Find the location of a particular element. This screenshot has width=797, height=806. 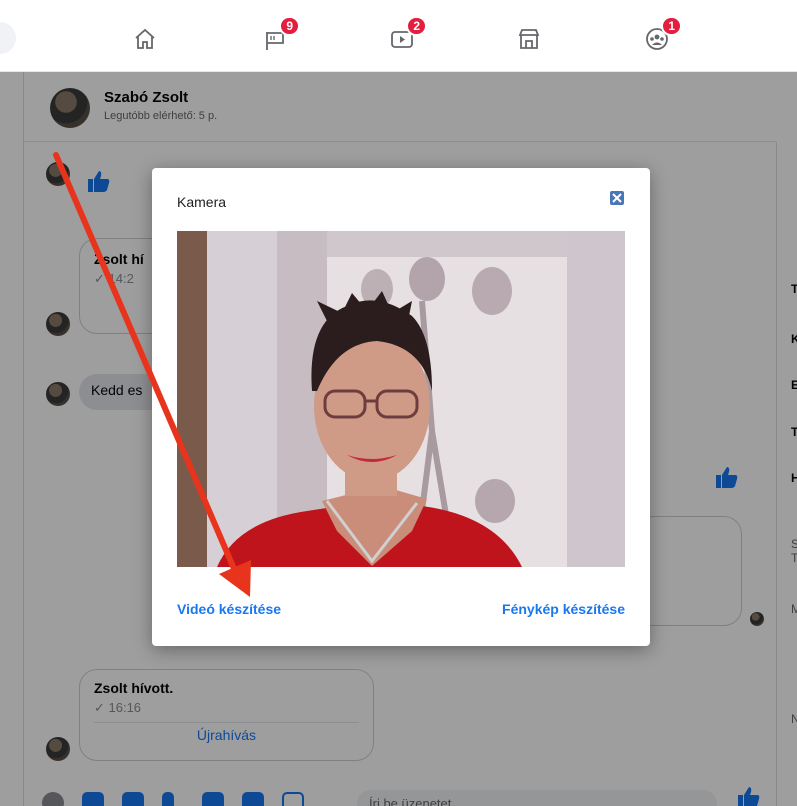

nav-home is located at coordinates (145, 39).